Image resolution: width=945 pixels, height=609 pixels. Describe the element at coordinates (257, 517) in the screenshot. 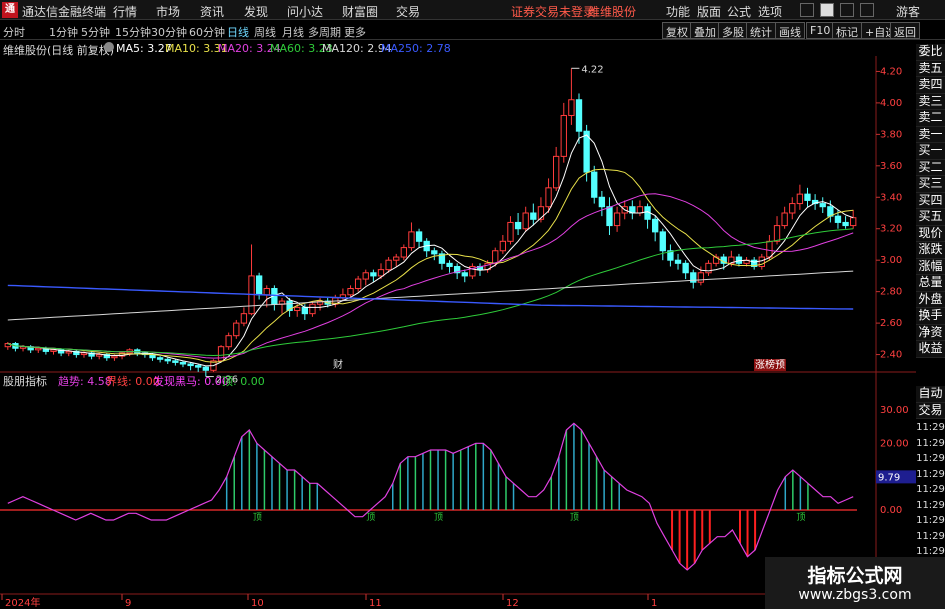

I see `top-marker: 顶` at that location.